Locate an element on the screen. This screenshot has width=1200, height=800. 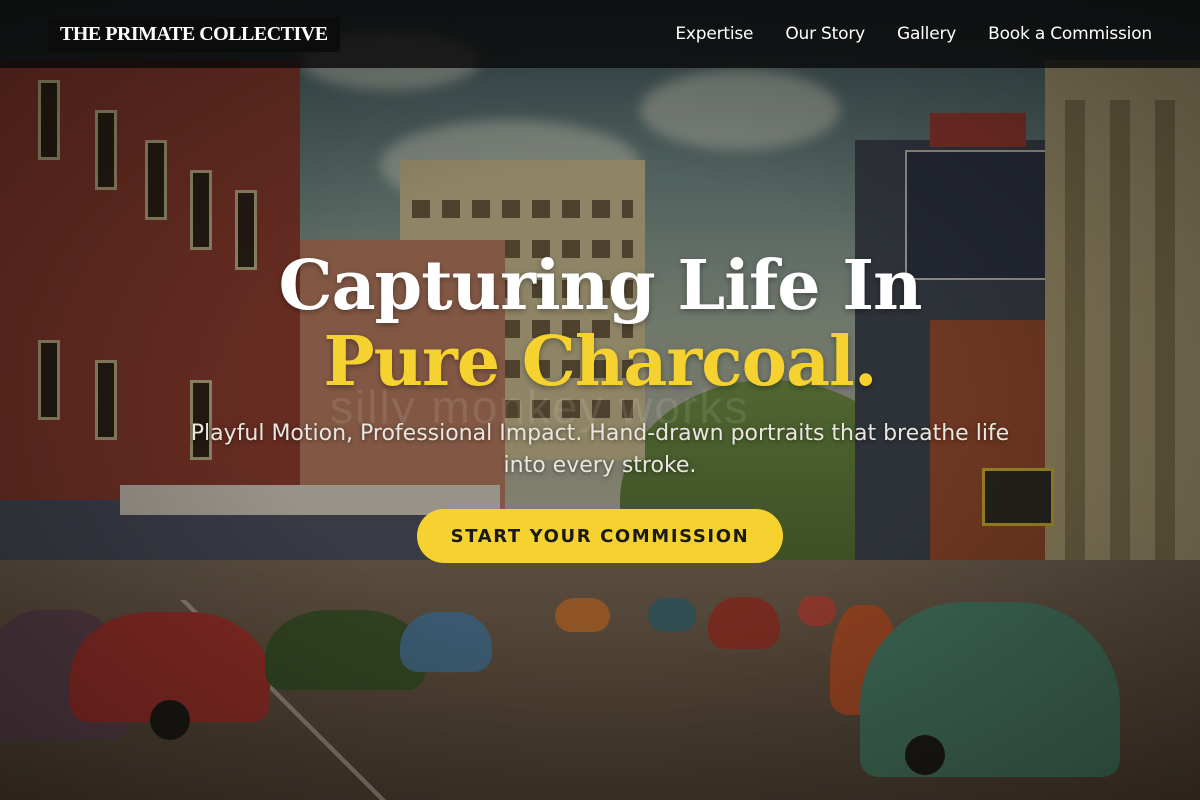
start-commission-button: START YOUR COMMISSION is located at coordinates (600, 536).